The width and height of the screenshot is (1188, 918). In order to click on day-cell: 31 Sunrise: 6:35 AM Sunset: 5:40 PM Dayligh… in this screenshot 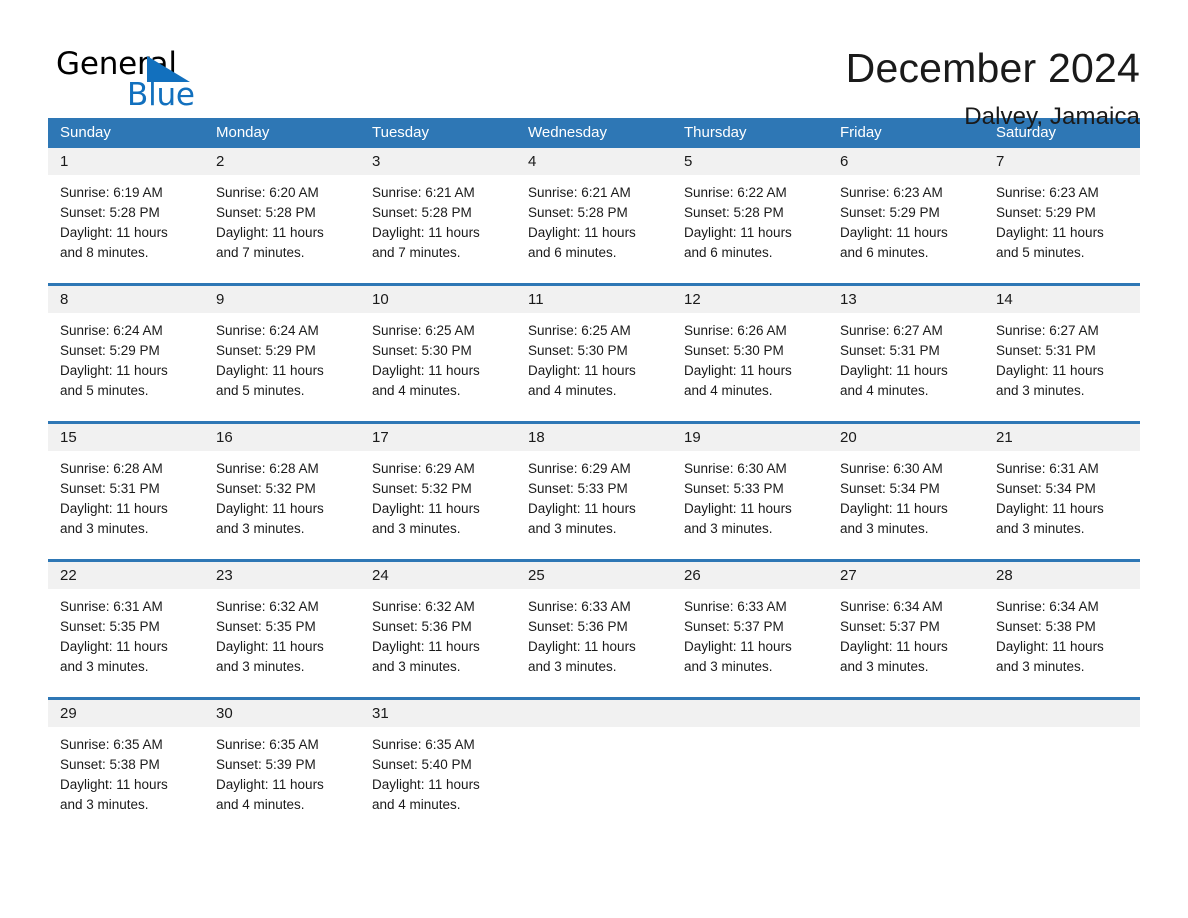, I will do `click(438, 762)`.